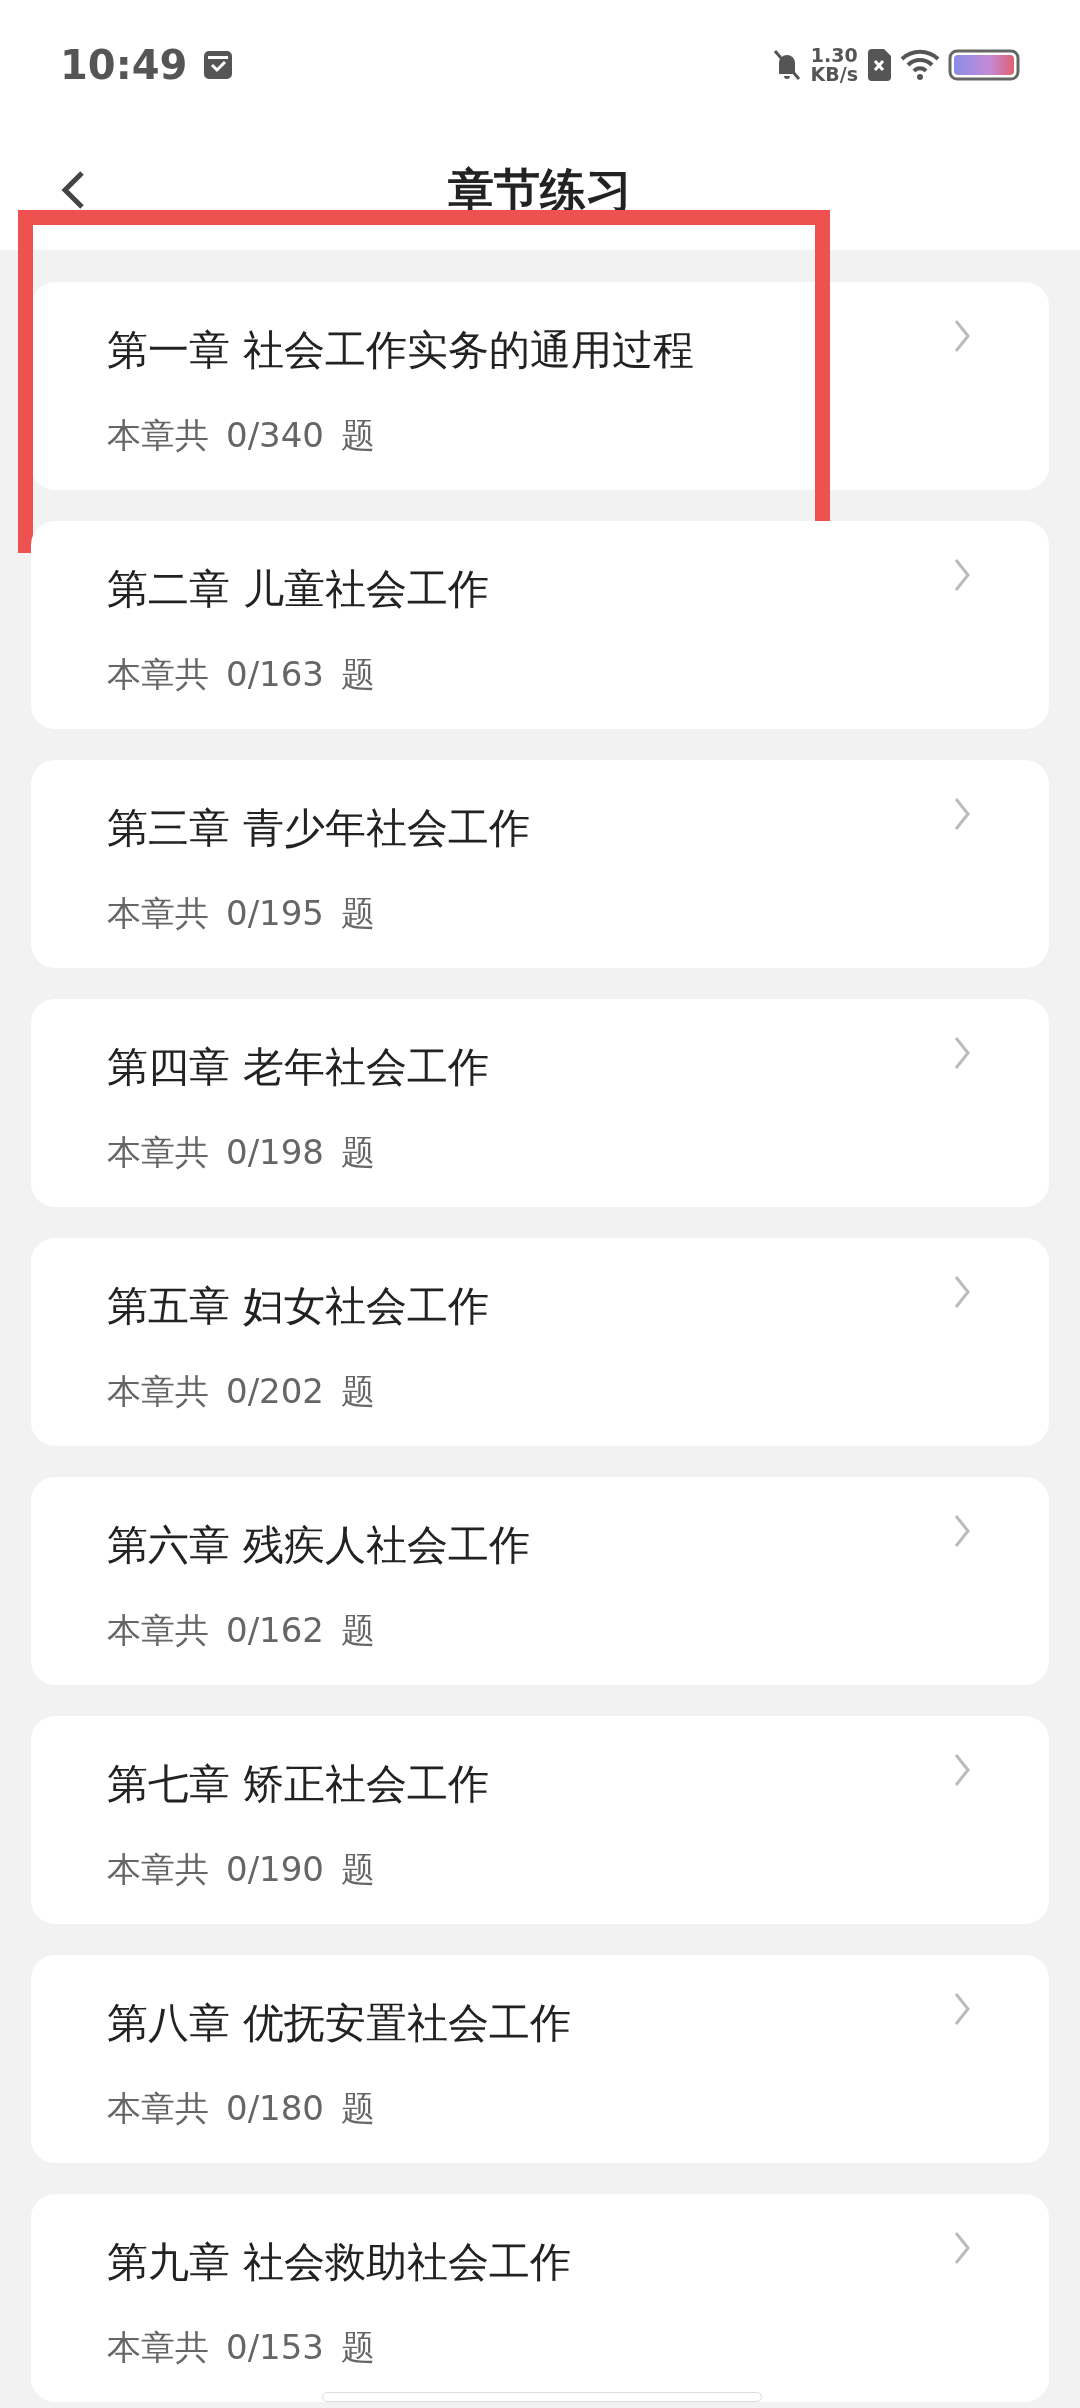 Image resolution: width=1080 pixels, height=2408 pixels. I want to click on network-speed: 1.30, so click(834, 55).